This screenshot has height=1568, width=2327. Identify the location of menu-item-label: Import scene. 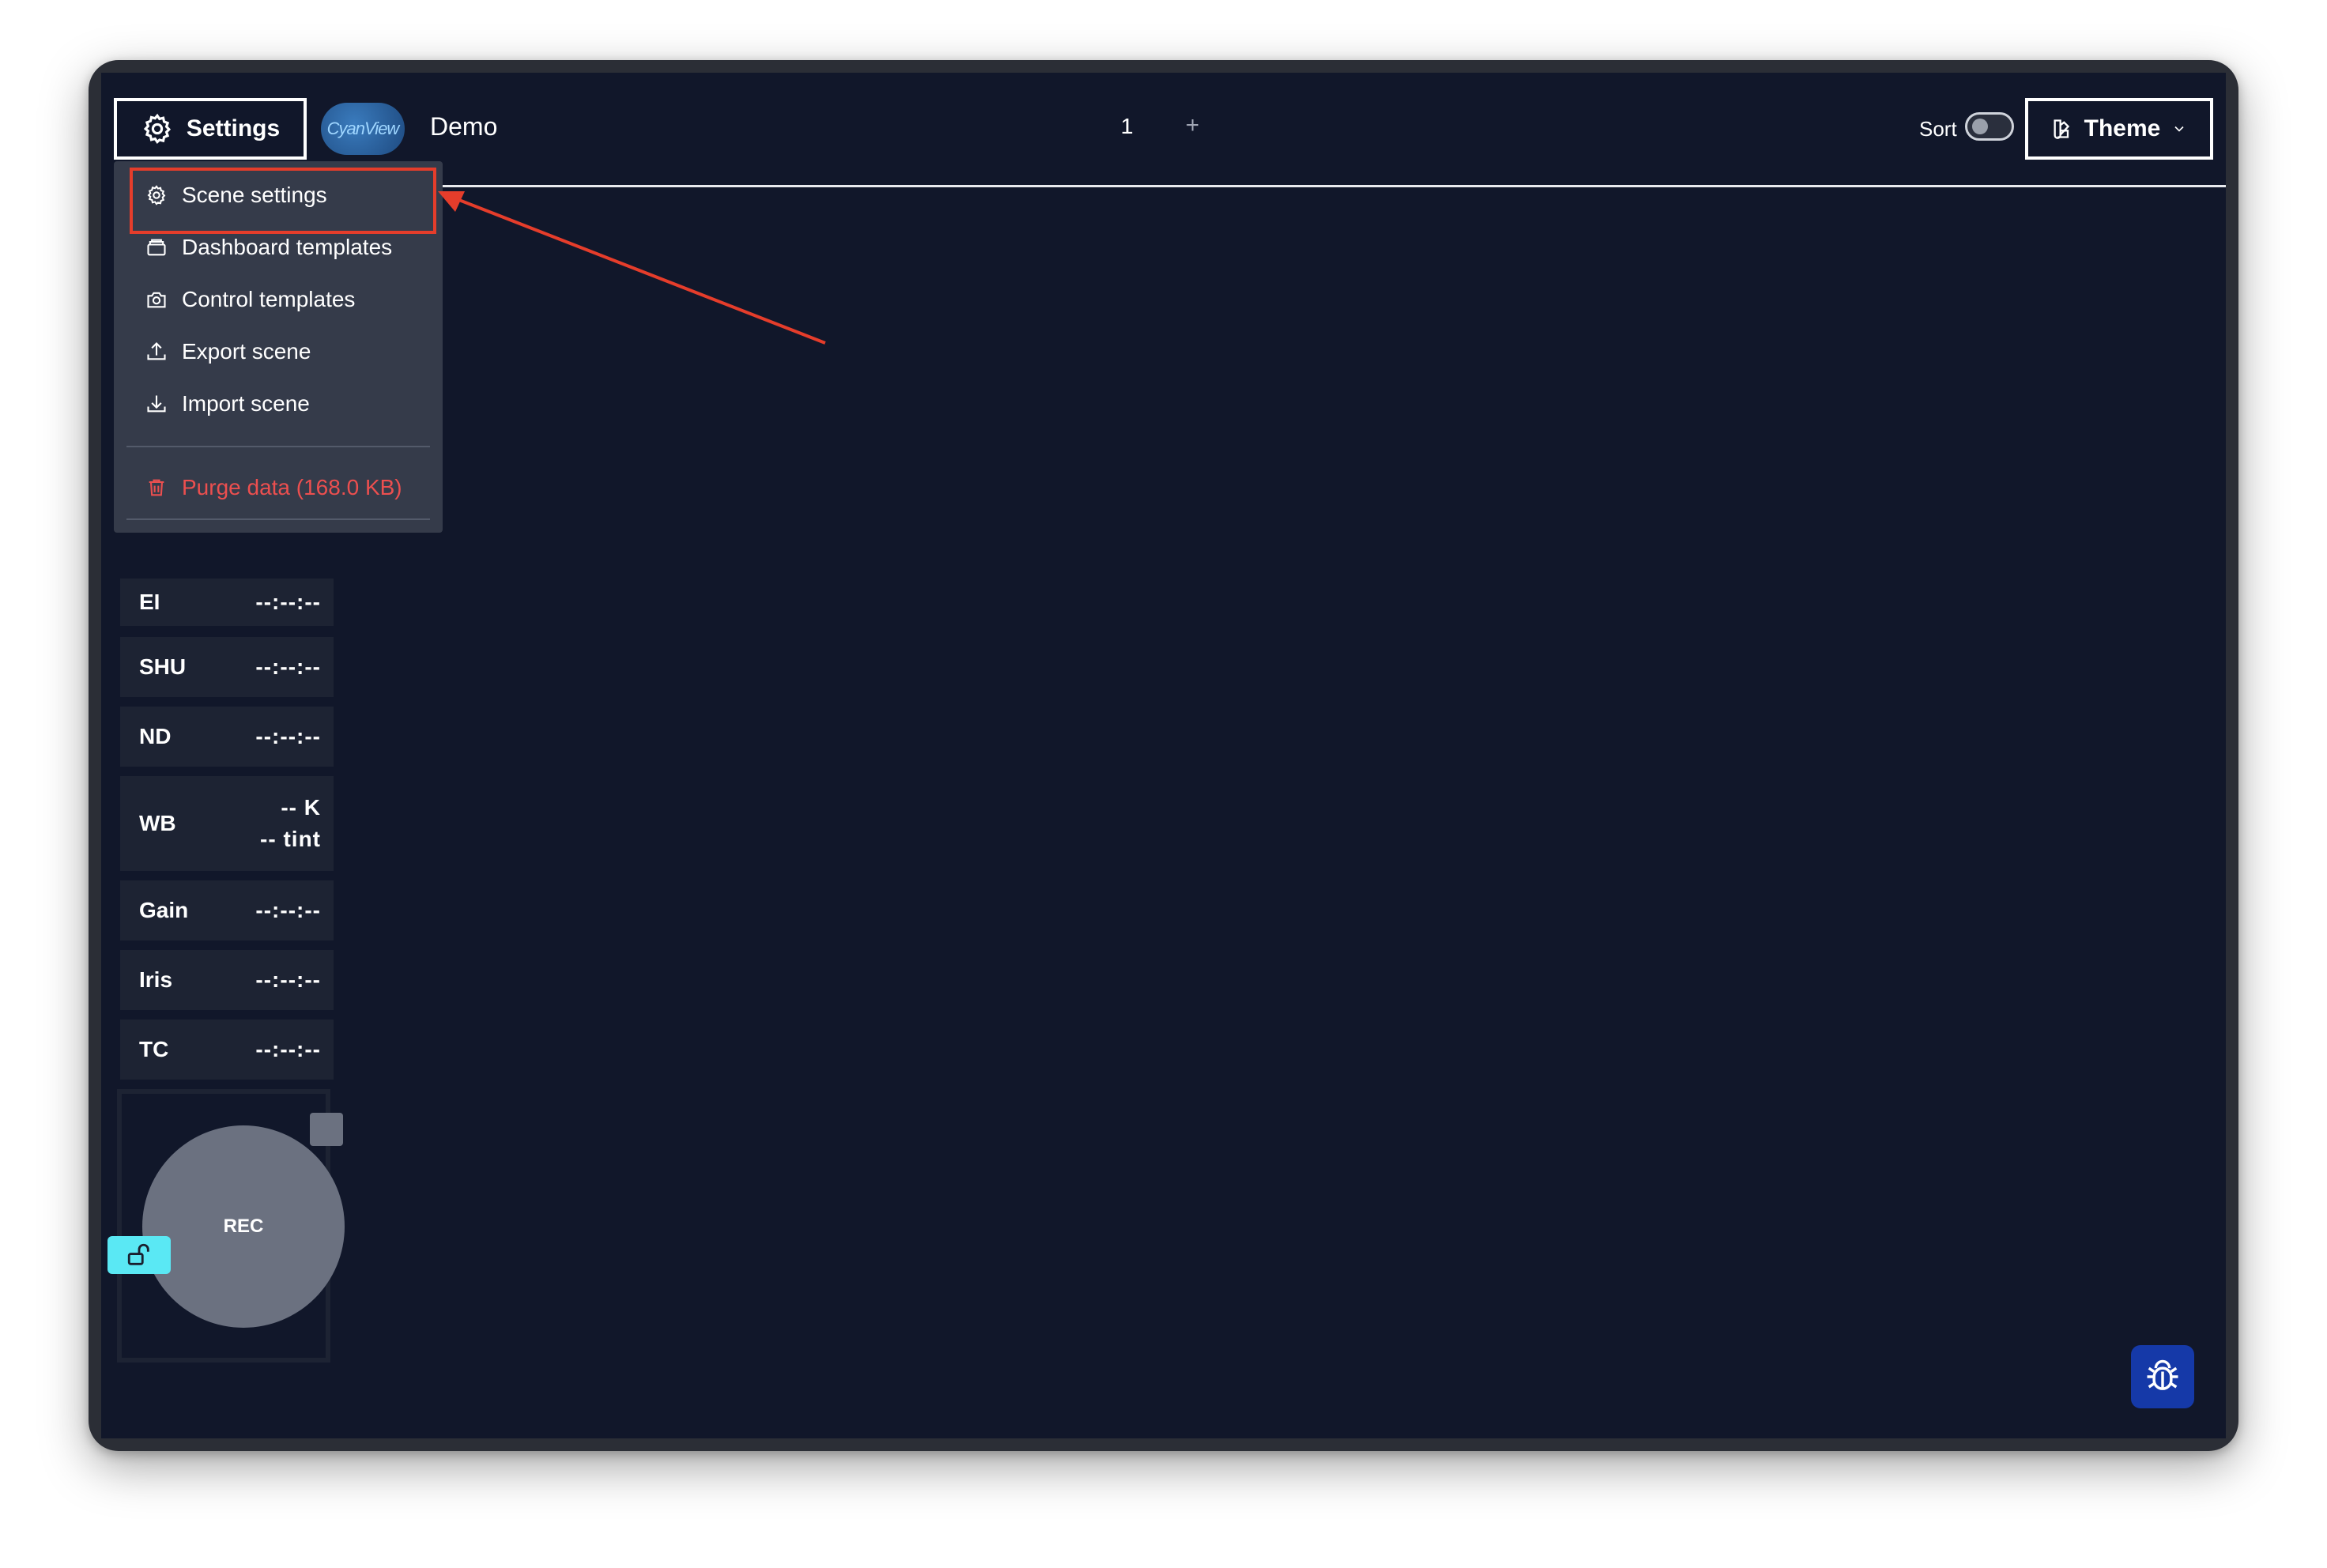
(246, 403).